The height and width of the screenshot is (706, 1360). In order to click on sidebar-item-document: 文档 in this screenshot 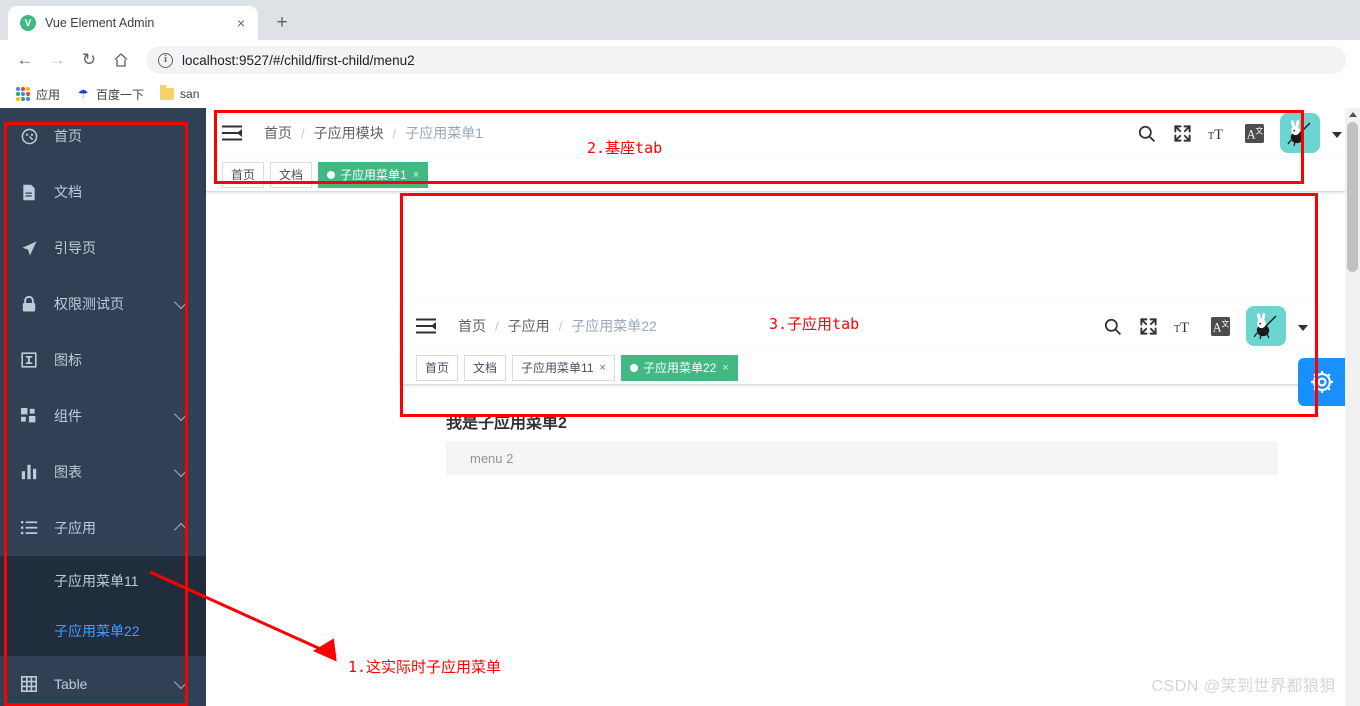, I will do `click(103, 192)`.